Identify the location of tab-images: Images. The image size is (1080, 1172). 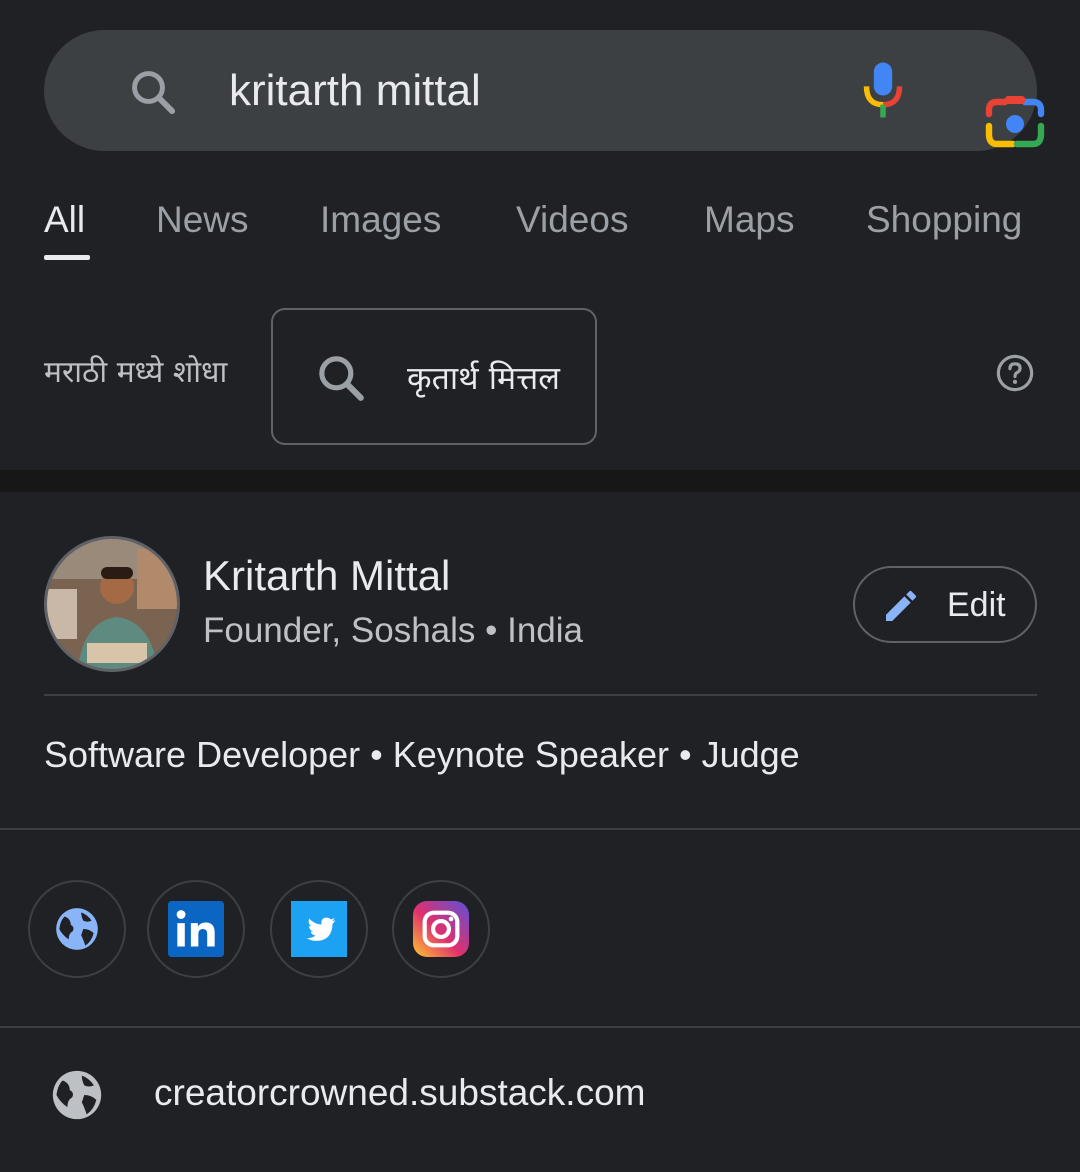
(380, 220).